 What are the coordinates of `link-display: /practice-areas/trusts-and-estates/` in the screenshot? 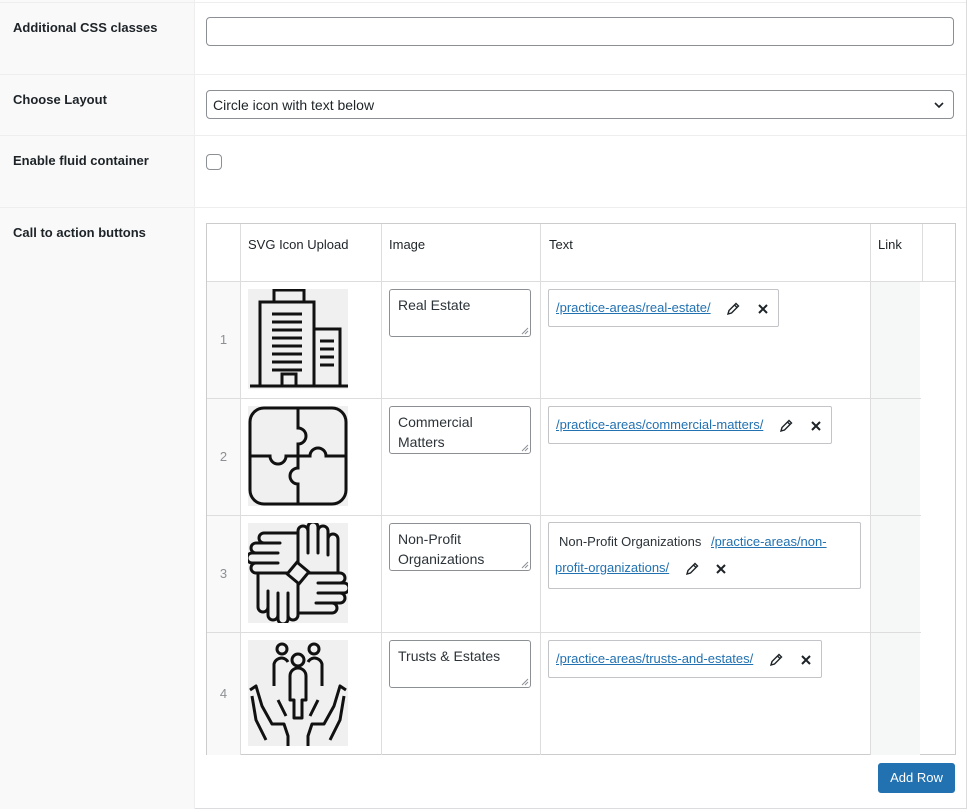 It's located at (685, 659).